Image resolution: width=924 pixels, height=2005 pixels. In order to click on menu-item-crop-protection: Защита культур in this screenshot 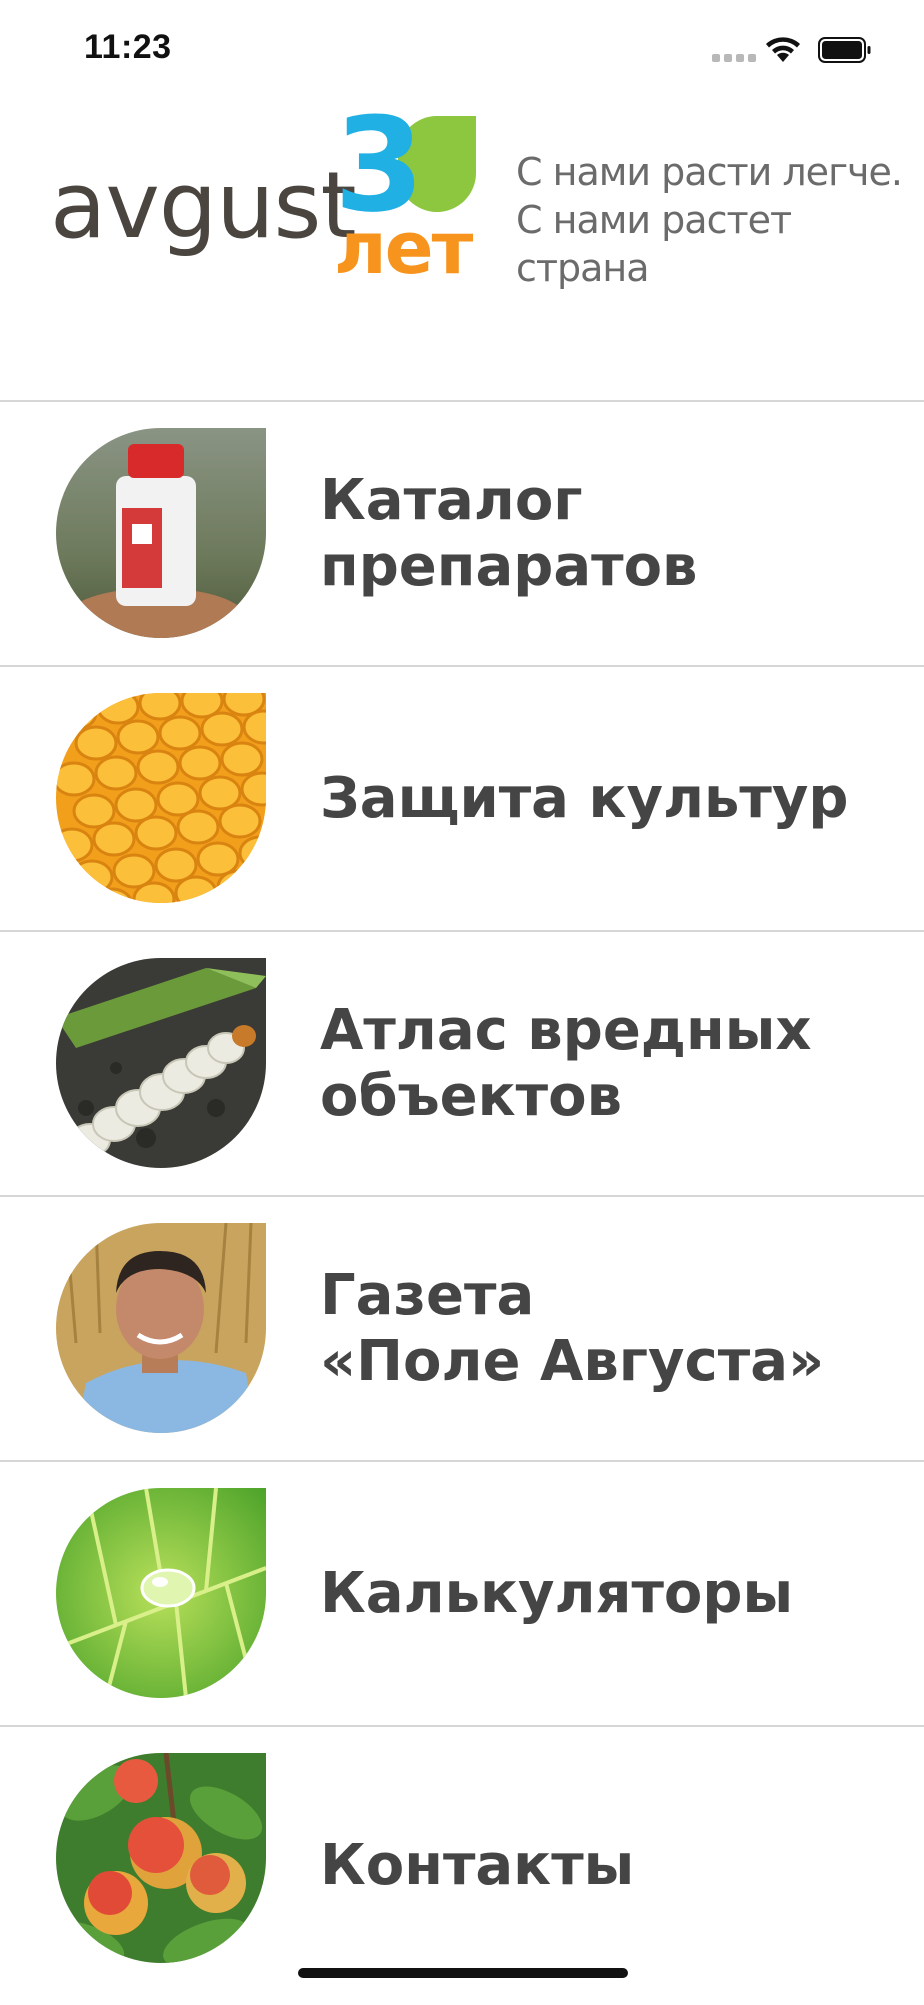, I will do `click(462, 797)`.